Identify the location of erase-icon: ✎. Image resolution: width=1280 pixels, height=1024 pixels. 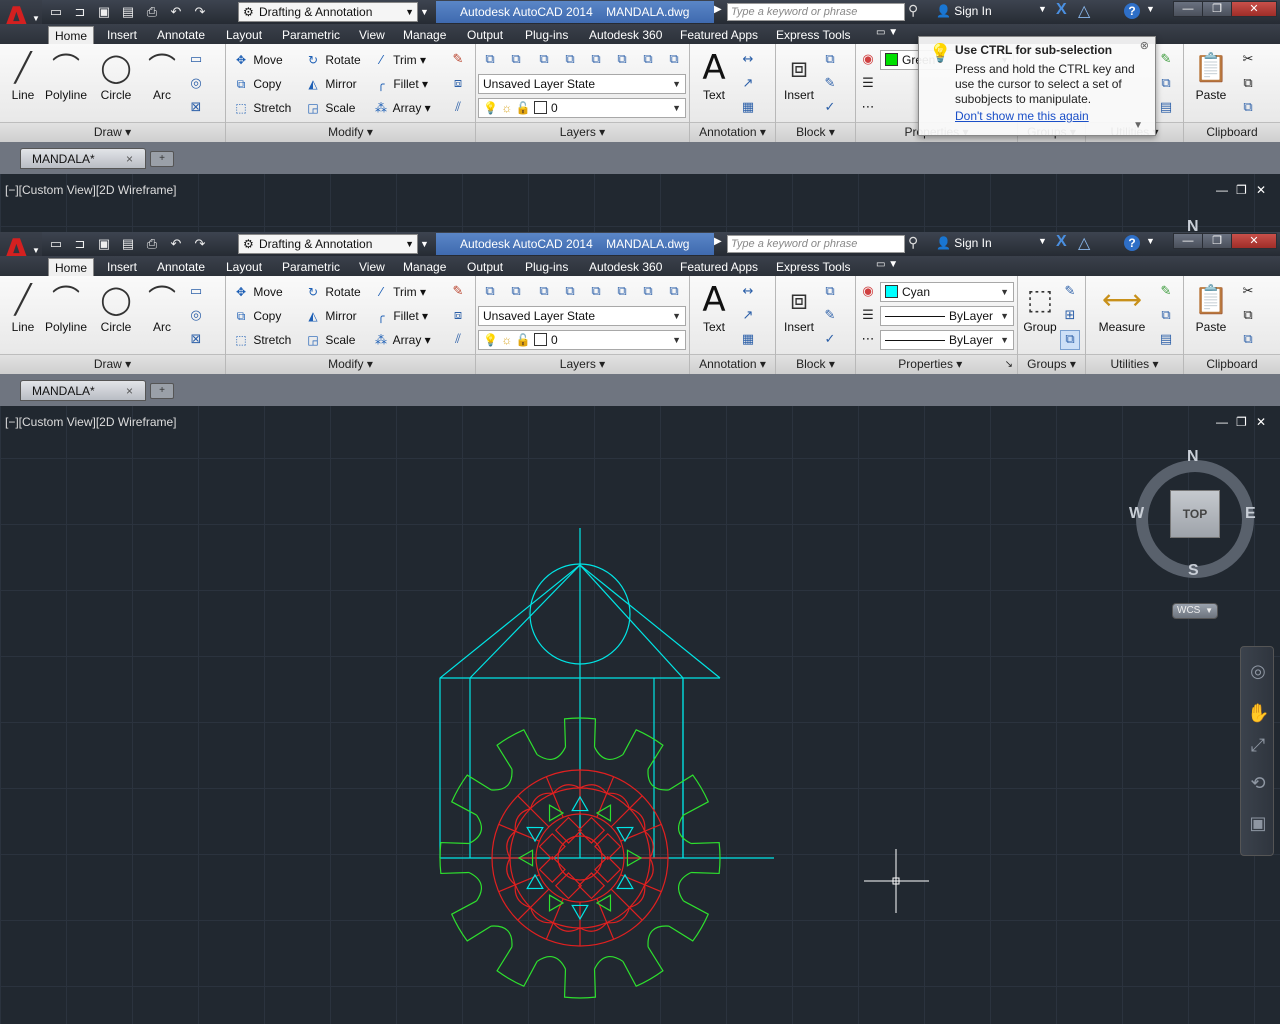
(458, 60).